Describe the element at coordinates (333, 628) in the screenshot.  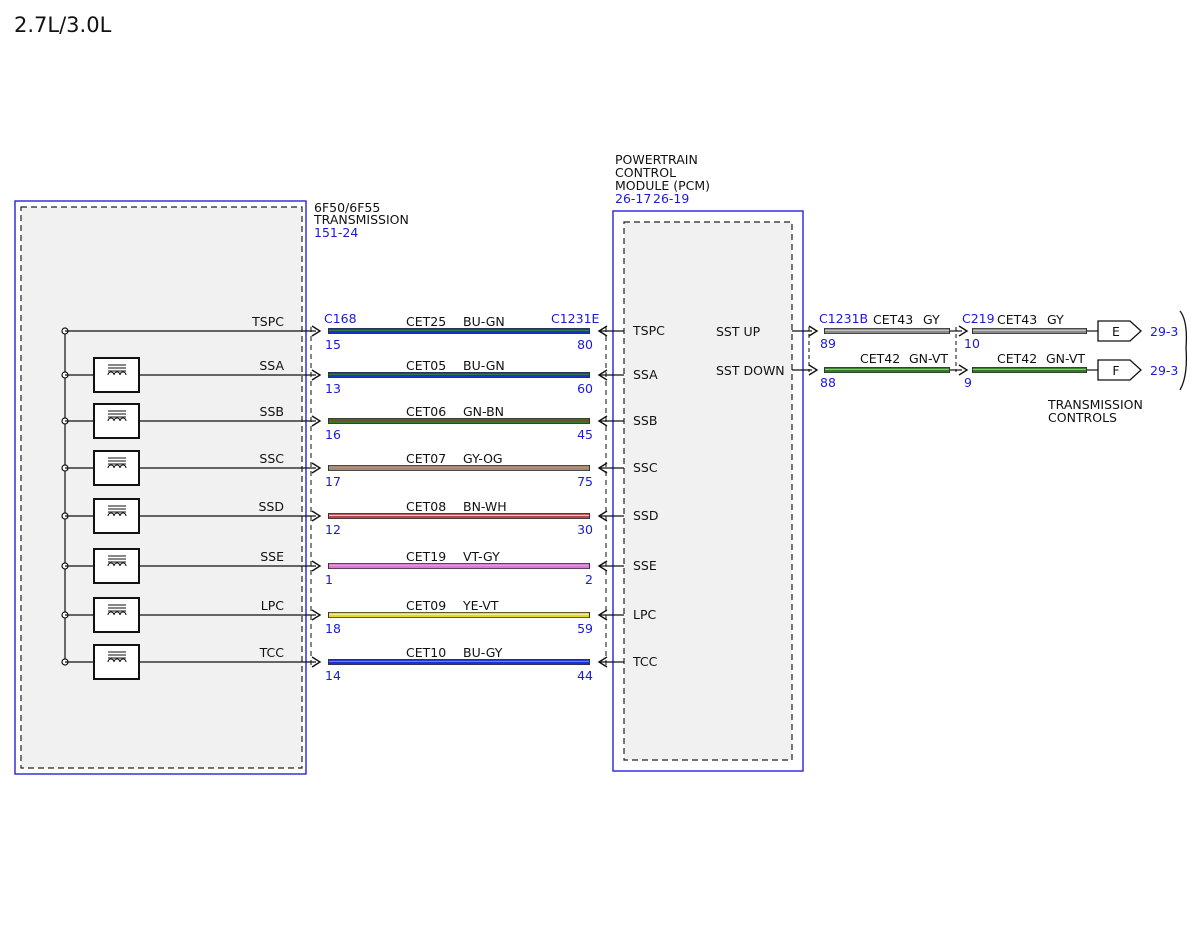
I see `pin-left: 18` at that location.